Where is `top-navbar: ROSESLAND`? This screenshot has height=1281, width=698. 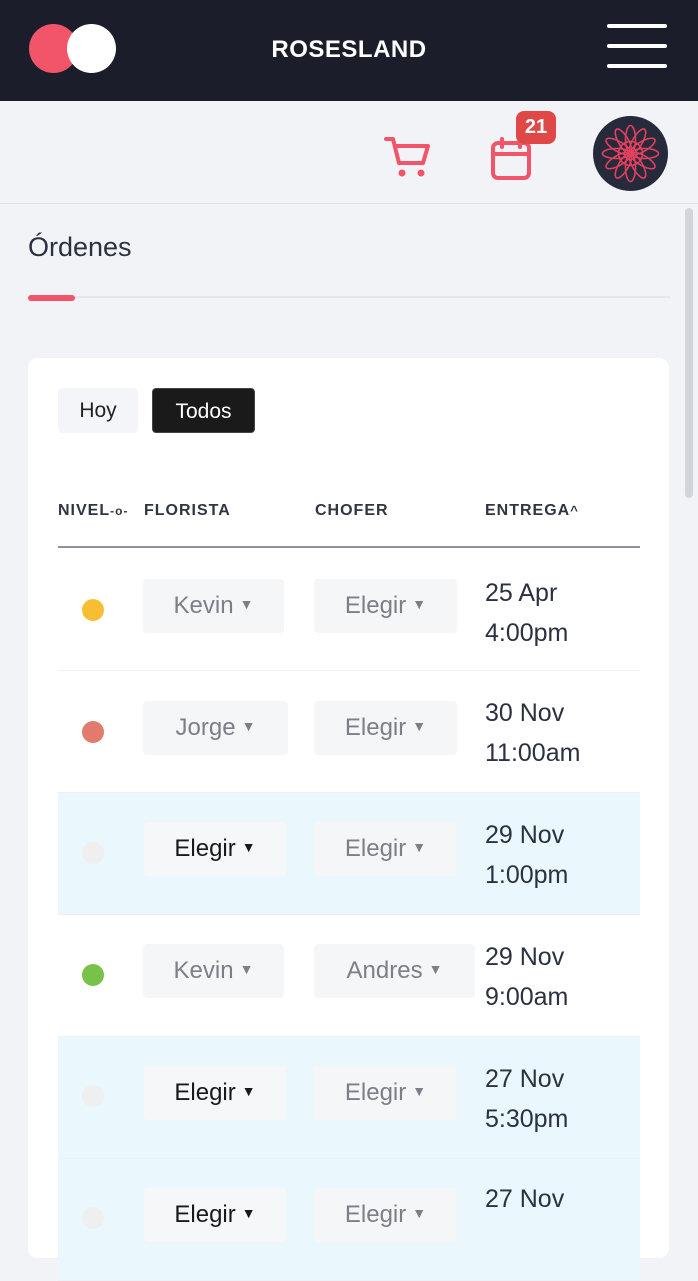 top-navbar: ROSESLAND is located at coordinates (349, 50).